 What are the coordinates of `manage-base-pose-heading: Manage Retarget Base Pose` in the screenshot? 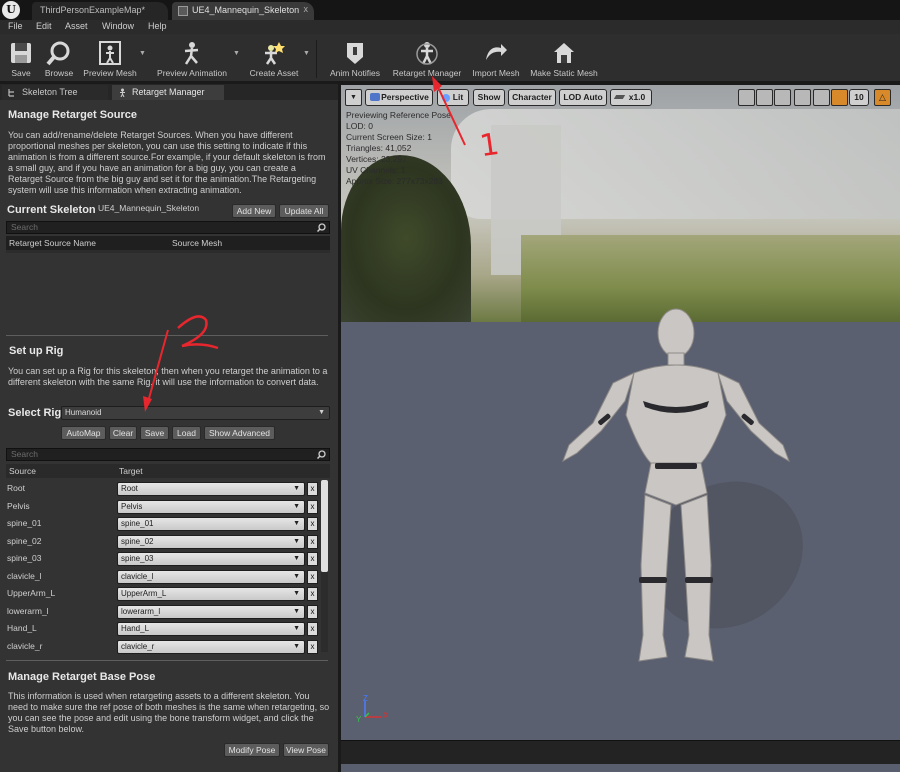 It's located at (82, 677).